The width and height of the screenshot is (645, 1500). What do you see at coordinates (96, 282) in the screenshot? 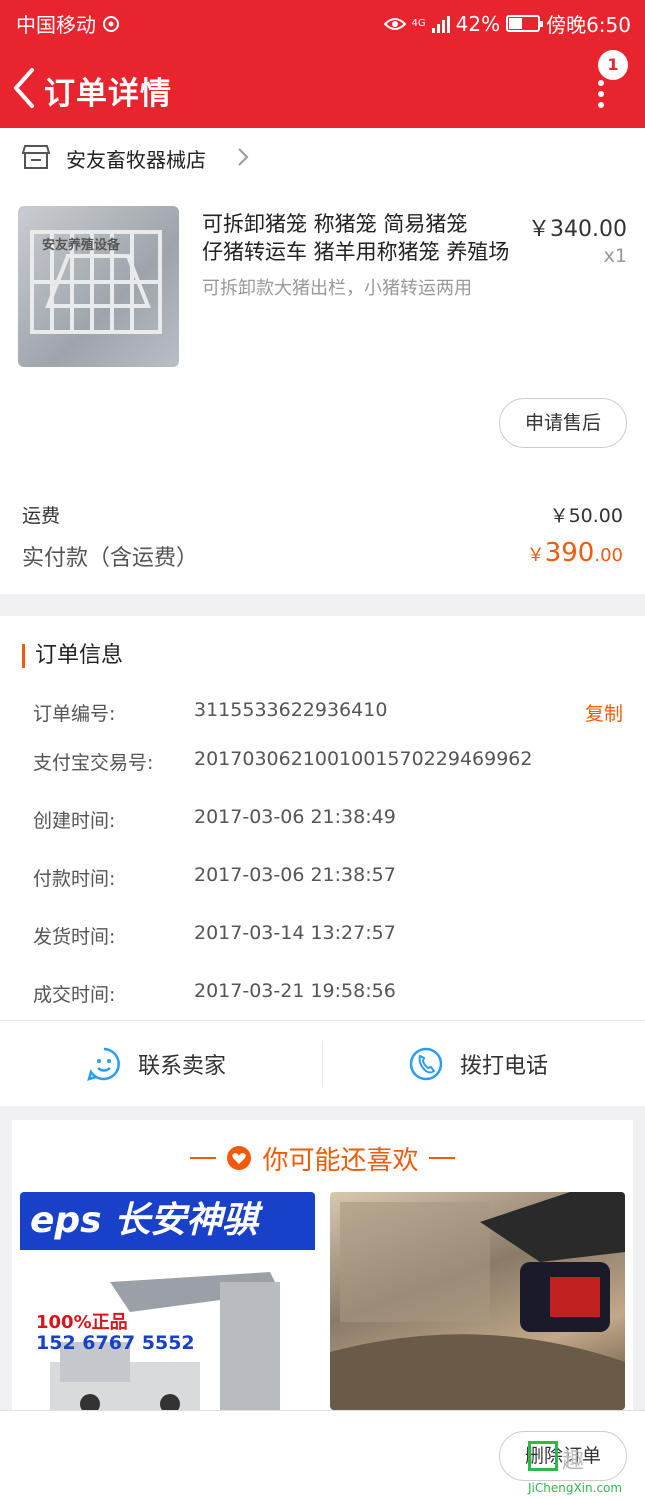
I see `cage-image` at bounding box center [96, 282].